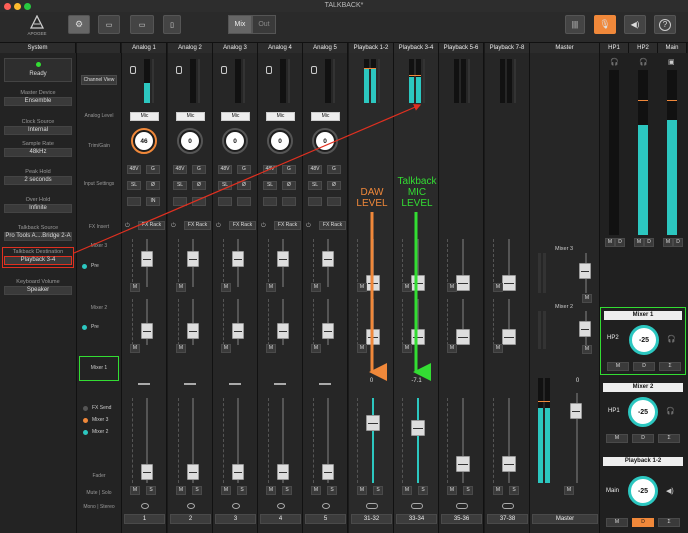 The height and width of the screenshot is (533, 688). I want to click on red-arrow, so click(247, 179).